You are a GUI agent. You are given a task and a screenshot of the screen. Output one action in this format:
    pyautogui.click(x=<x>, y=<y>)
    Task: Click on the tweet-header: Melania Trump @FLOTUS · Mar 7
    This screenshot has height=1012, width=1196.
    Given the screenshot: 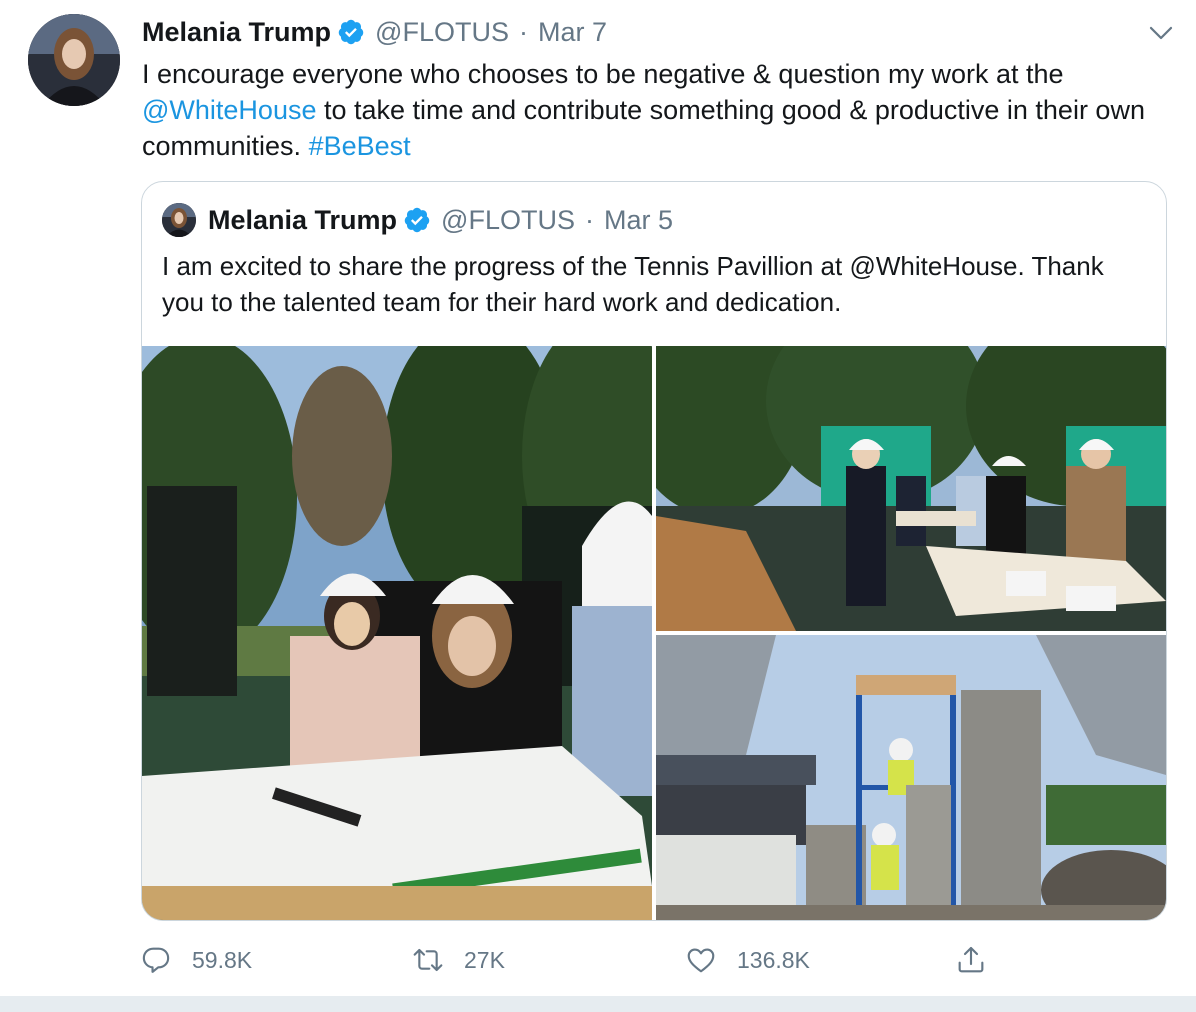 What is the action you would take?
    pyautogui.click(x=374, y=32)
    